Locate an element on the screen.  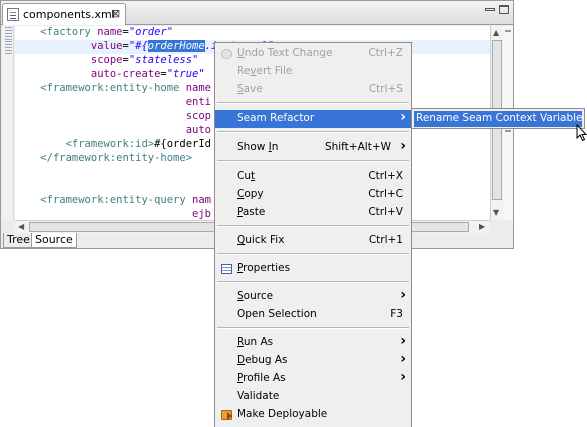
maximize-icon is located at coordinates (504, 9).